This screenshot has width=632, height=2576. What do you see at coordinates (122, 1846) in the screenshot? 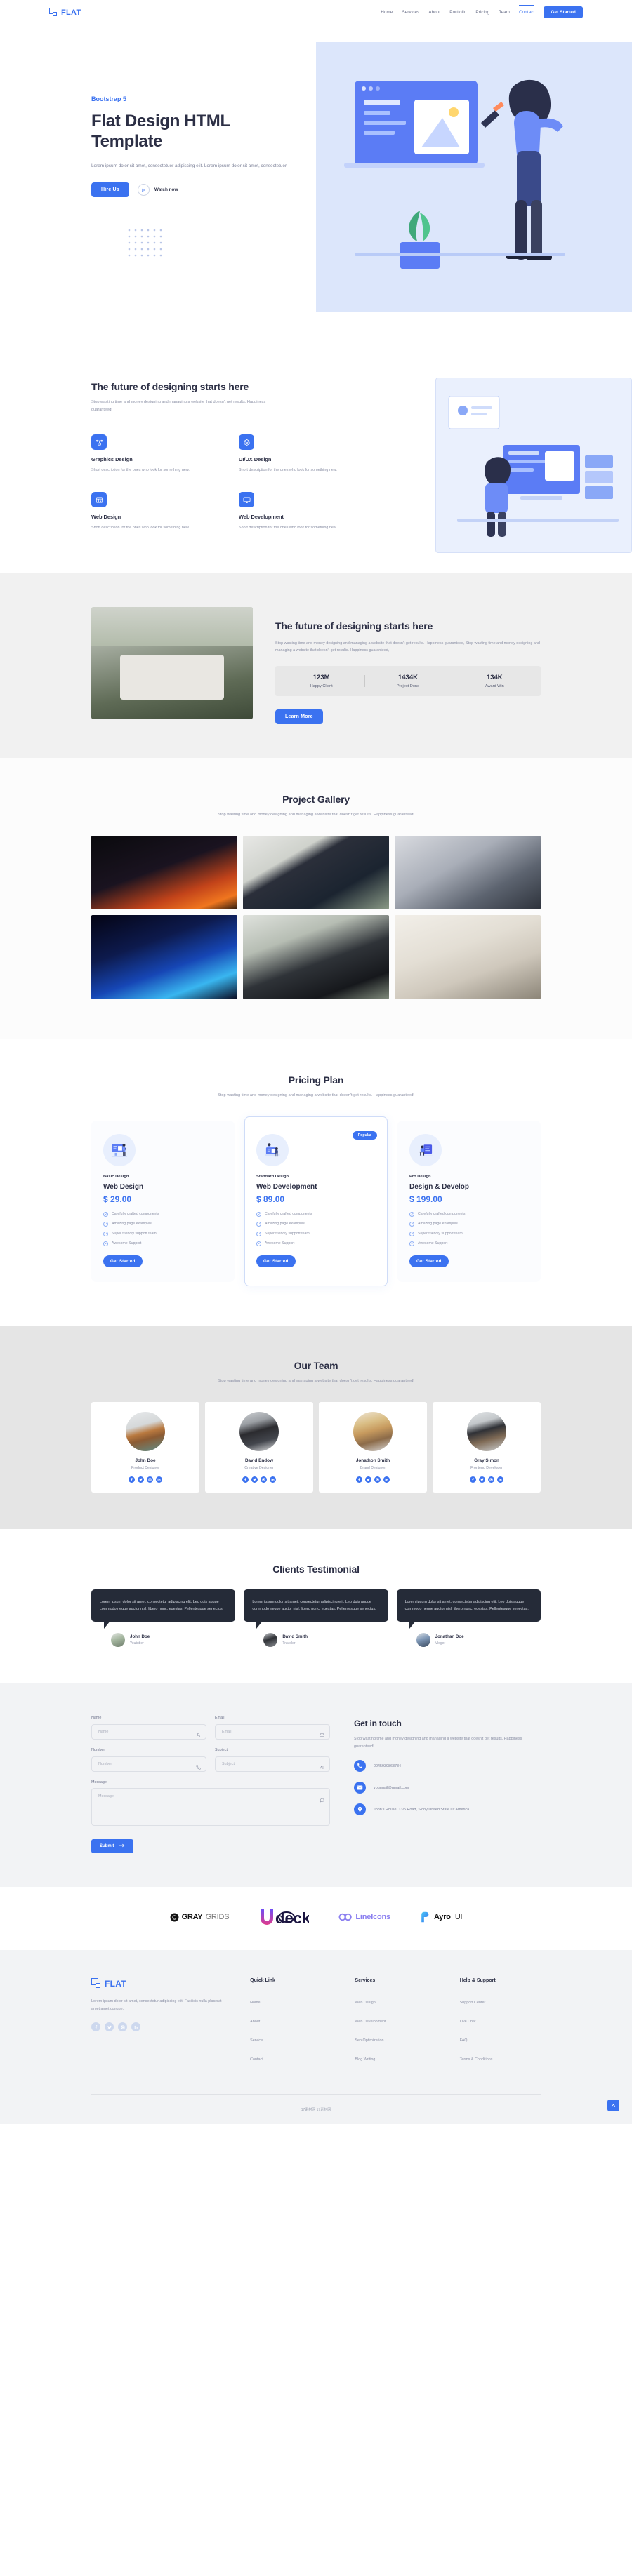
I see `arrow-right-icon` at bounding box center [122, 1846].